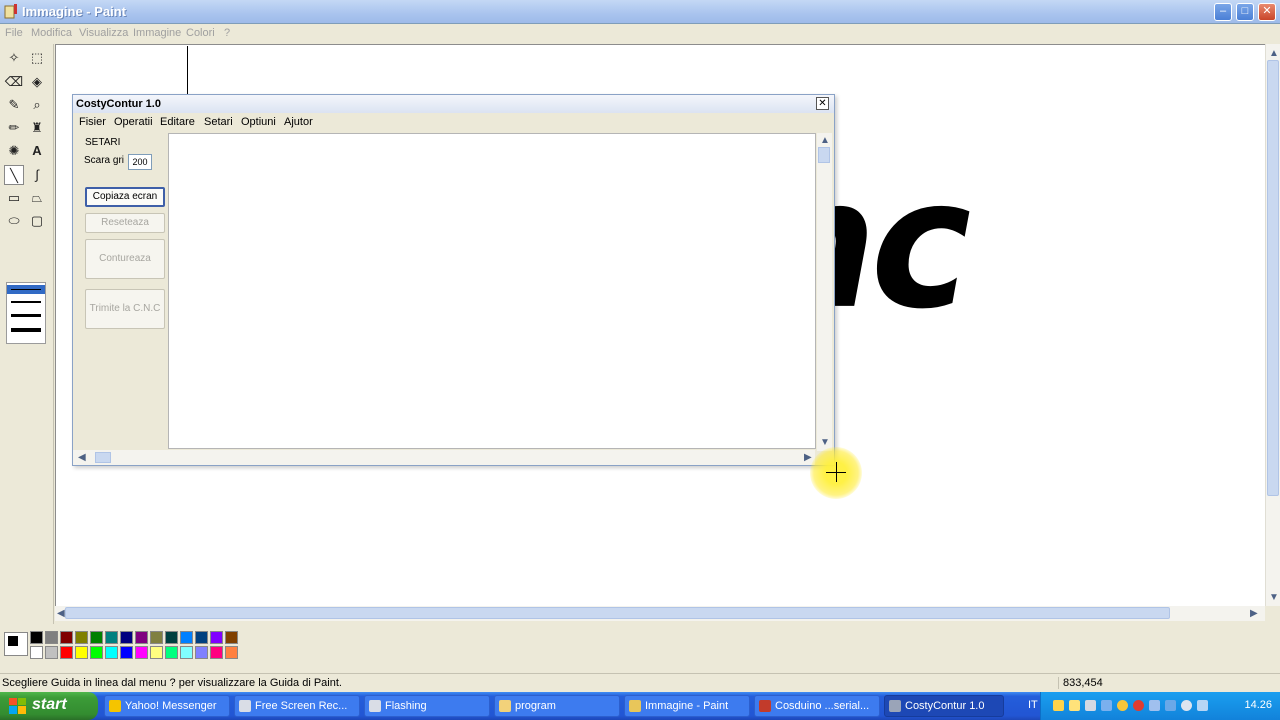  I want to click on magnifier-icon: ⌕, so click(37, 105).